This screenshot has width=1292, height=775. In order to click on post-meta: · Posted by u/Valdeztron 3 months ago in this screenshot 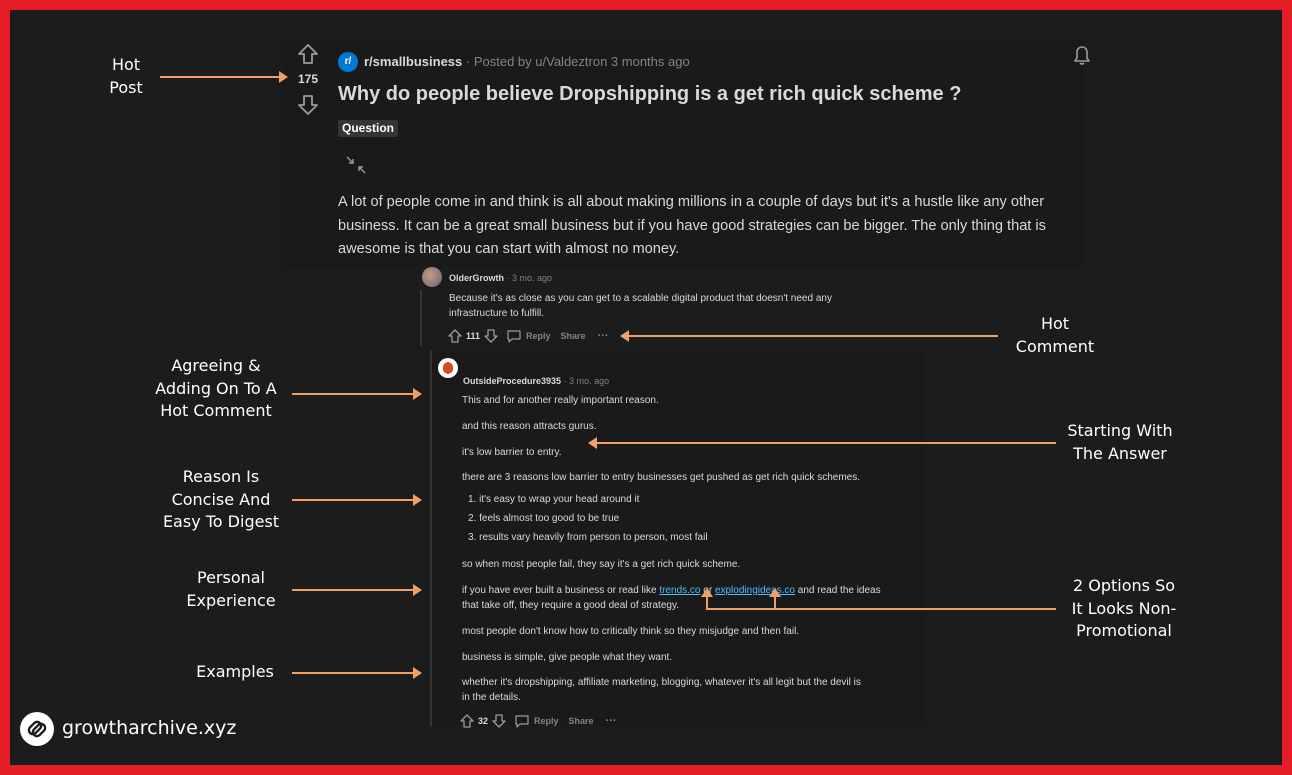, I will do `click(577, 61)`.